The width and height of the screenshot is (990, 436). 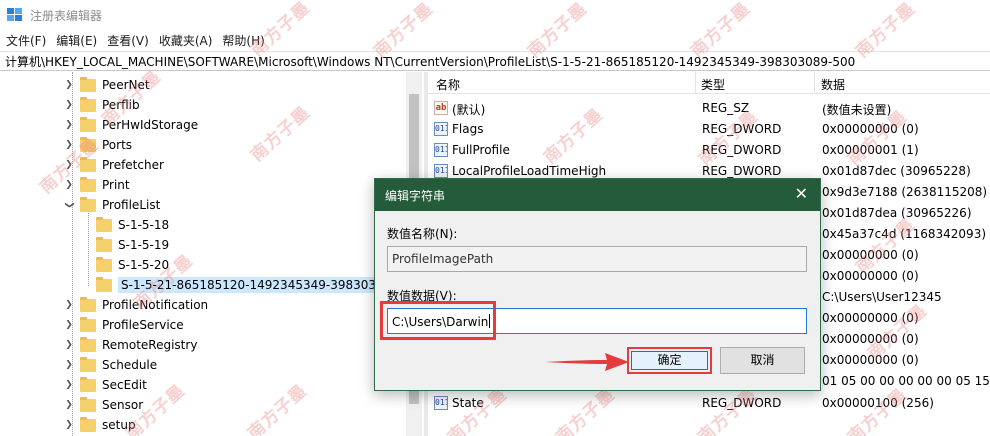 What do you see at coordinates (669, 360) in the screenshot?
I see `ok-button: 确定` at bounding box center [669, 360].